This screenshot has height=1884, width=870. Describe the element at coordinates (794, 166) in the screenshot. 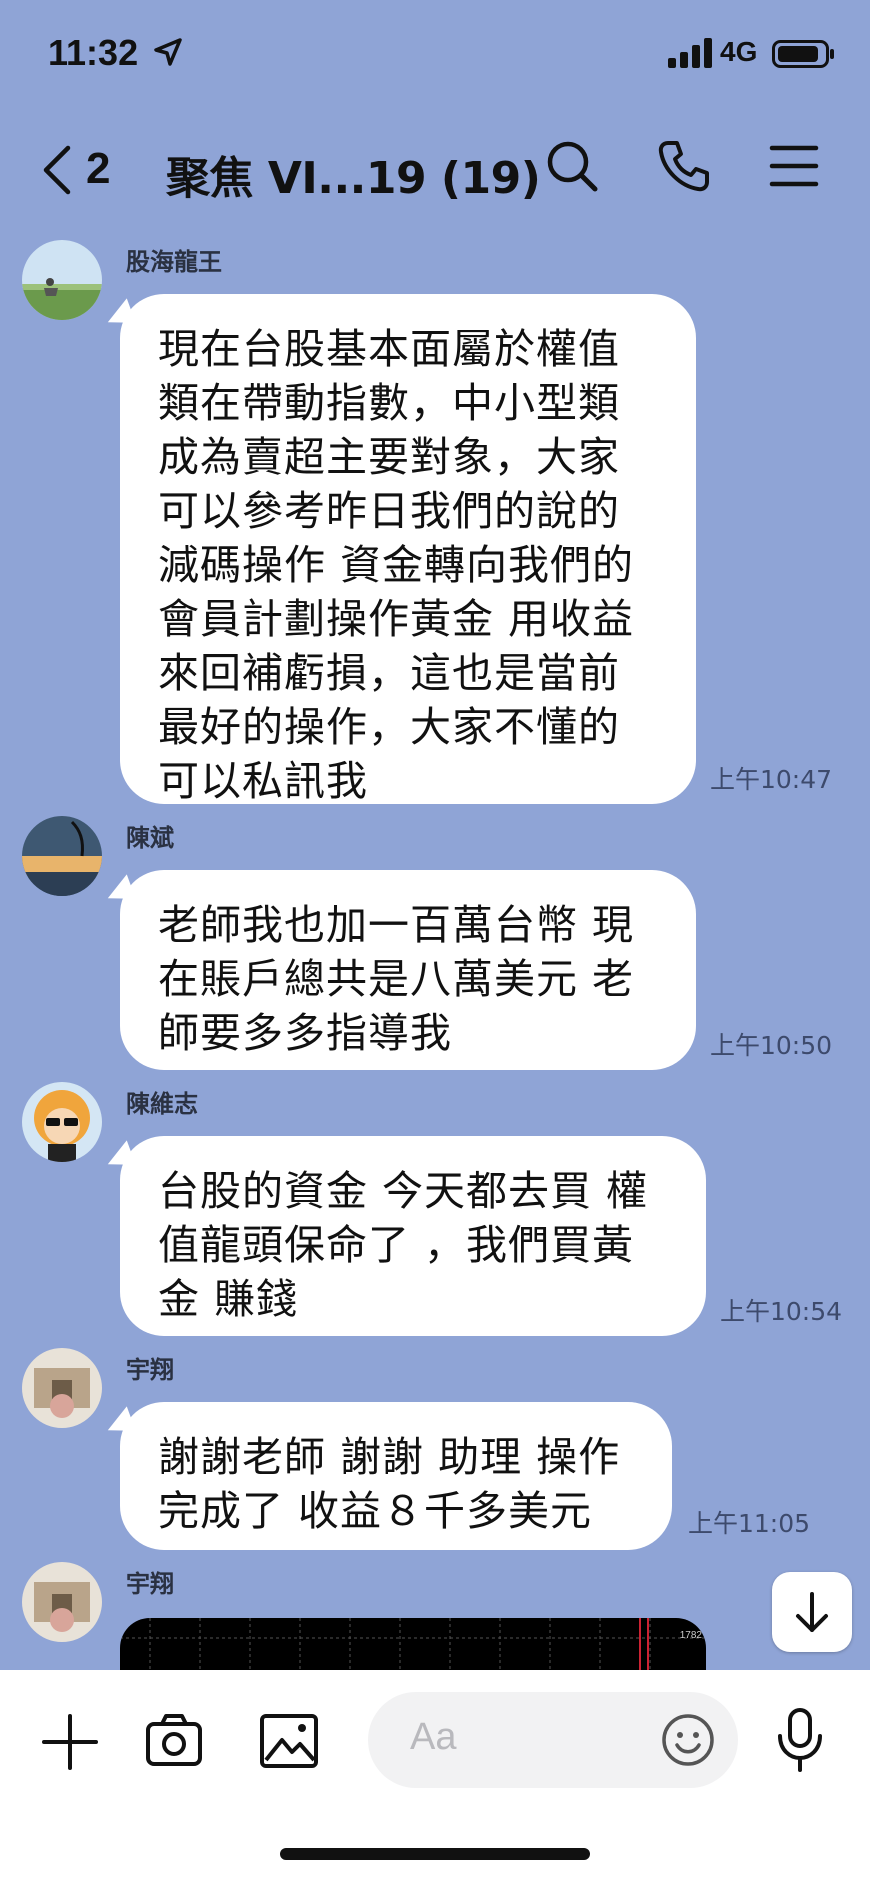

I see `menu-icon` at that location.